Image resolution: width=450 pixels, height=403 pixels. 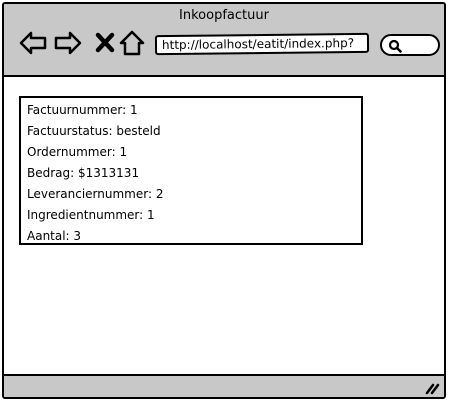 What do you see at coordinates (82, 110) in the screenshot?
I see `invoice-number-text: Factuurnummer: 1` at bounding box center [82, 110].